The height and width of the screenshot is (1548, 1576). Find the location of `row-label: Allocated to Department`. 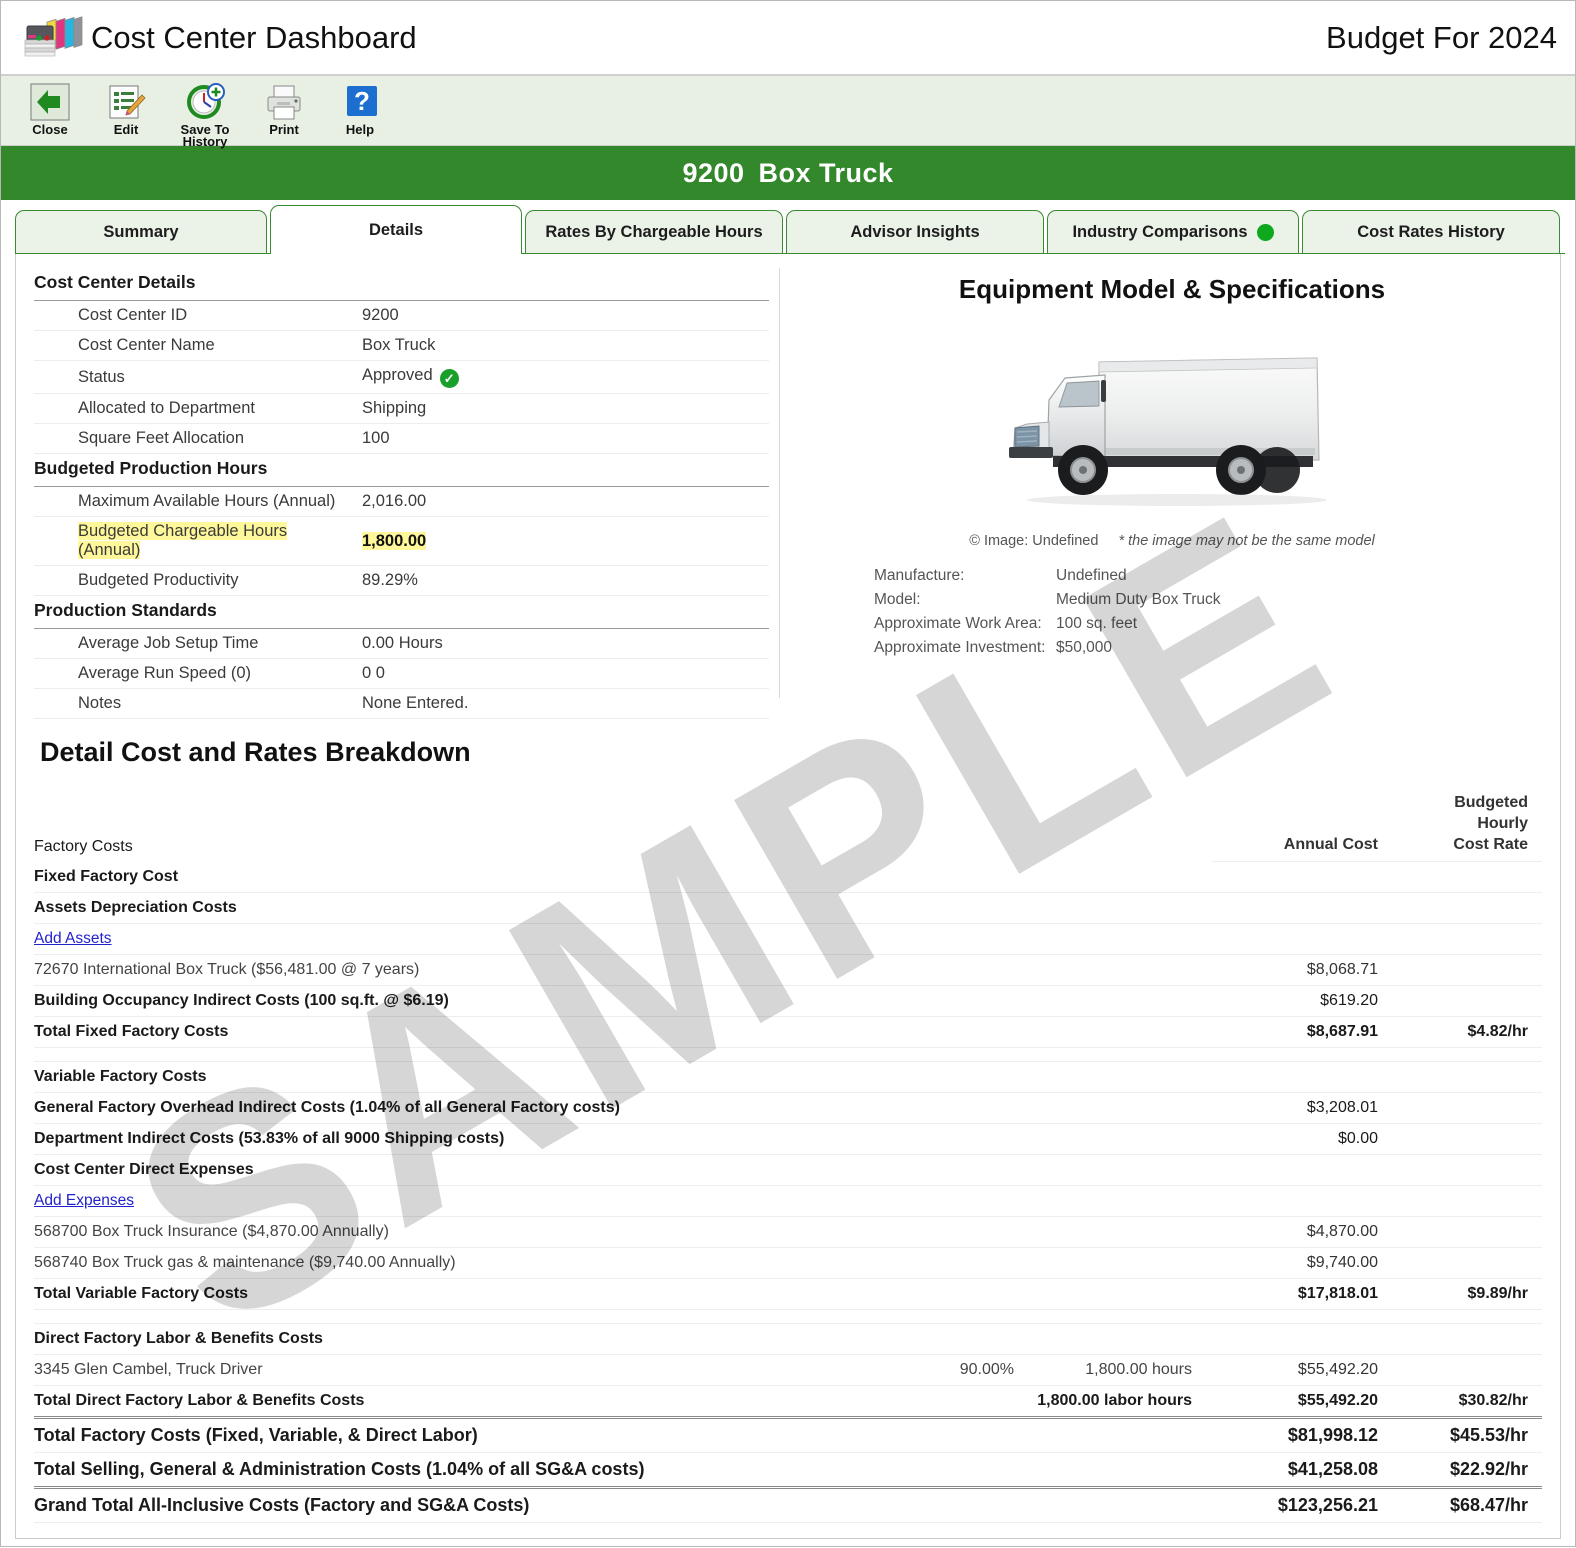

row-label: Allocated to Department is located at coordinates (194, 408).